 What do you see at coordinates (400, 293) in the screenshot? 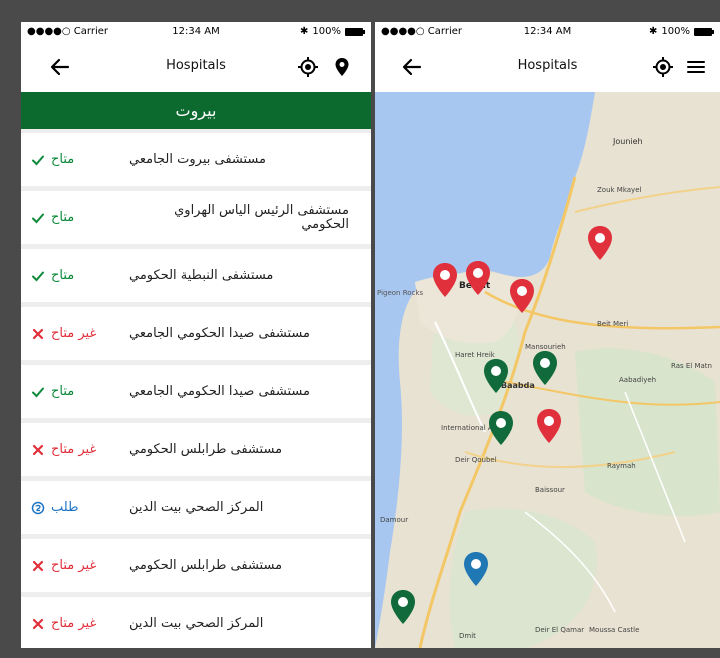
I see `map-label-rocks: Pigeon Rocks` at bounding box center [400, 293].